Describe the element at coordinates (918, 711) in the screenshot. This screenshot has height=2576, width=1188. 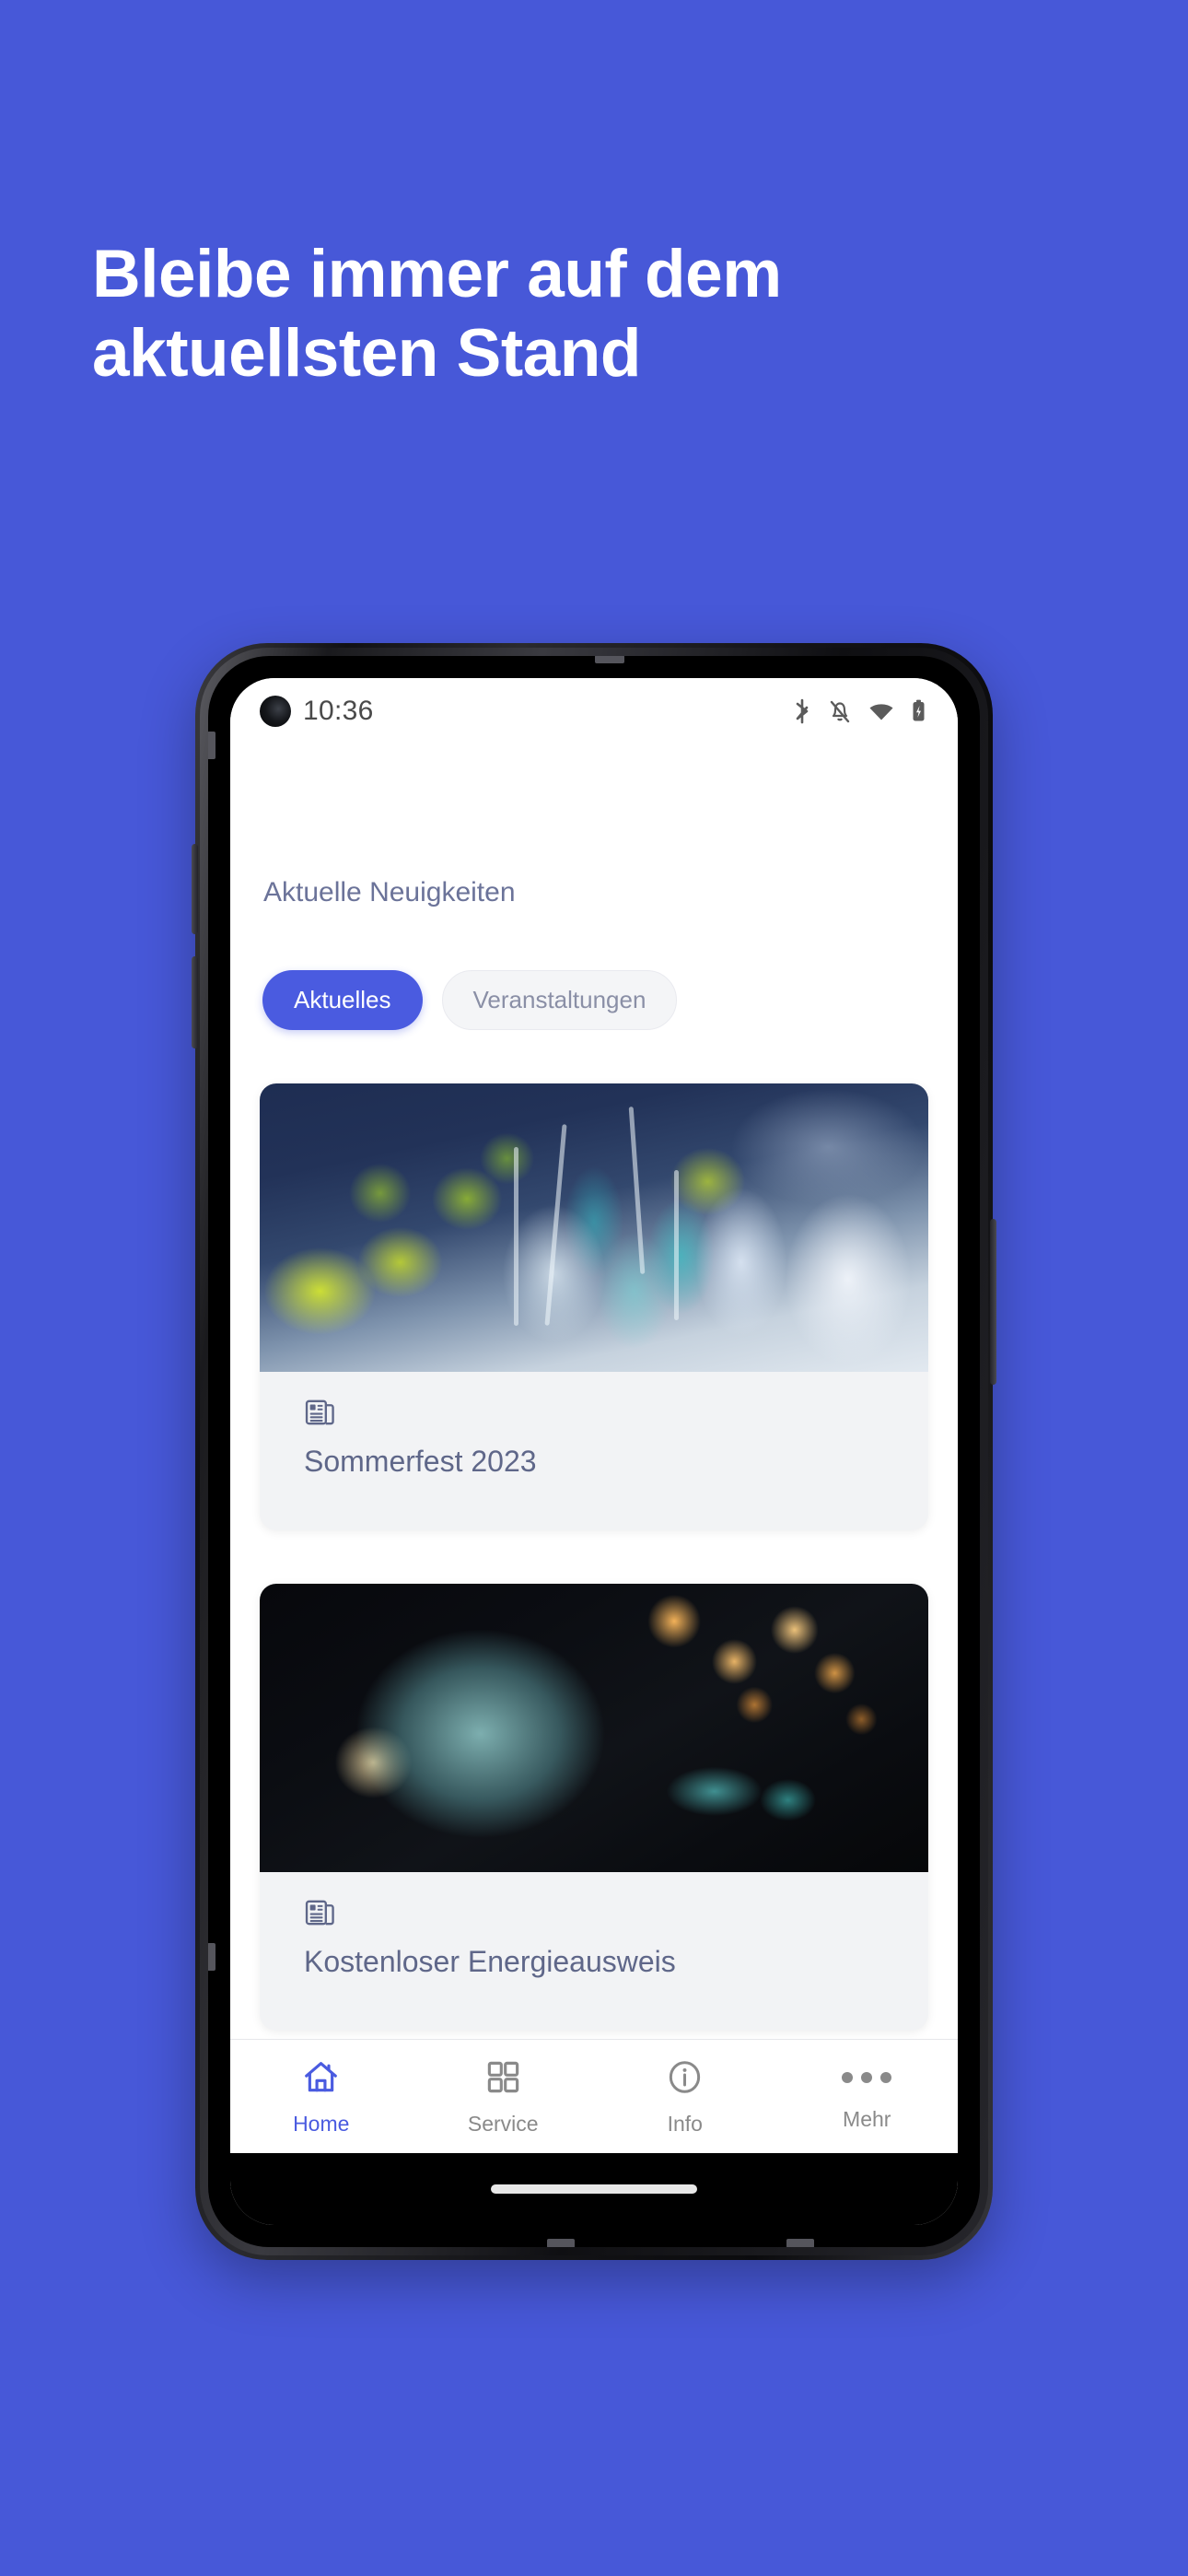
I see `battery-charging-icon` at that location.